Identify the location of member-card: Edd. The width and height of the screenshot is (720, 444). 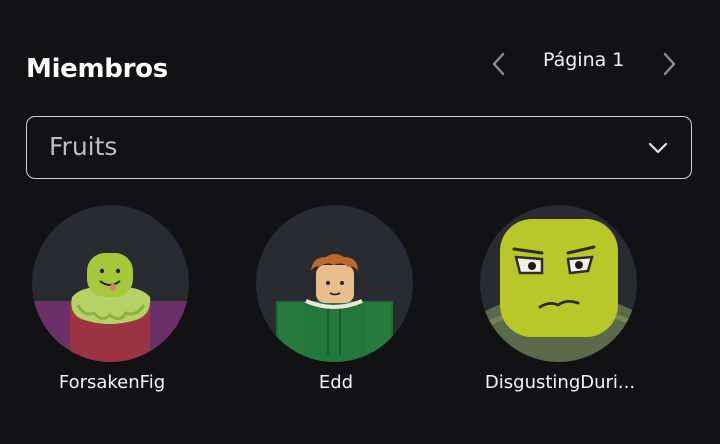
(336, 299).